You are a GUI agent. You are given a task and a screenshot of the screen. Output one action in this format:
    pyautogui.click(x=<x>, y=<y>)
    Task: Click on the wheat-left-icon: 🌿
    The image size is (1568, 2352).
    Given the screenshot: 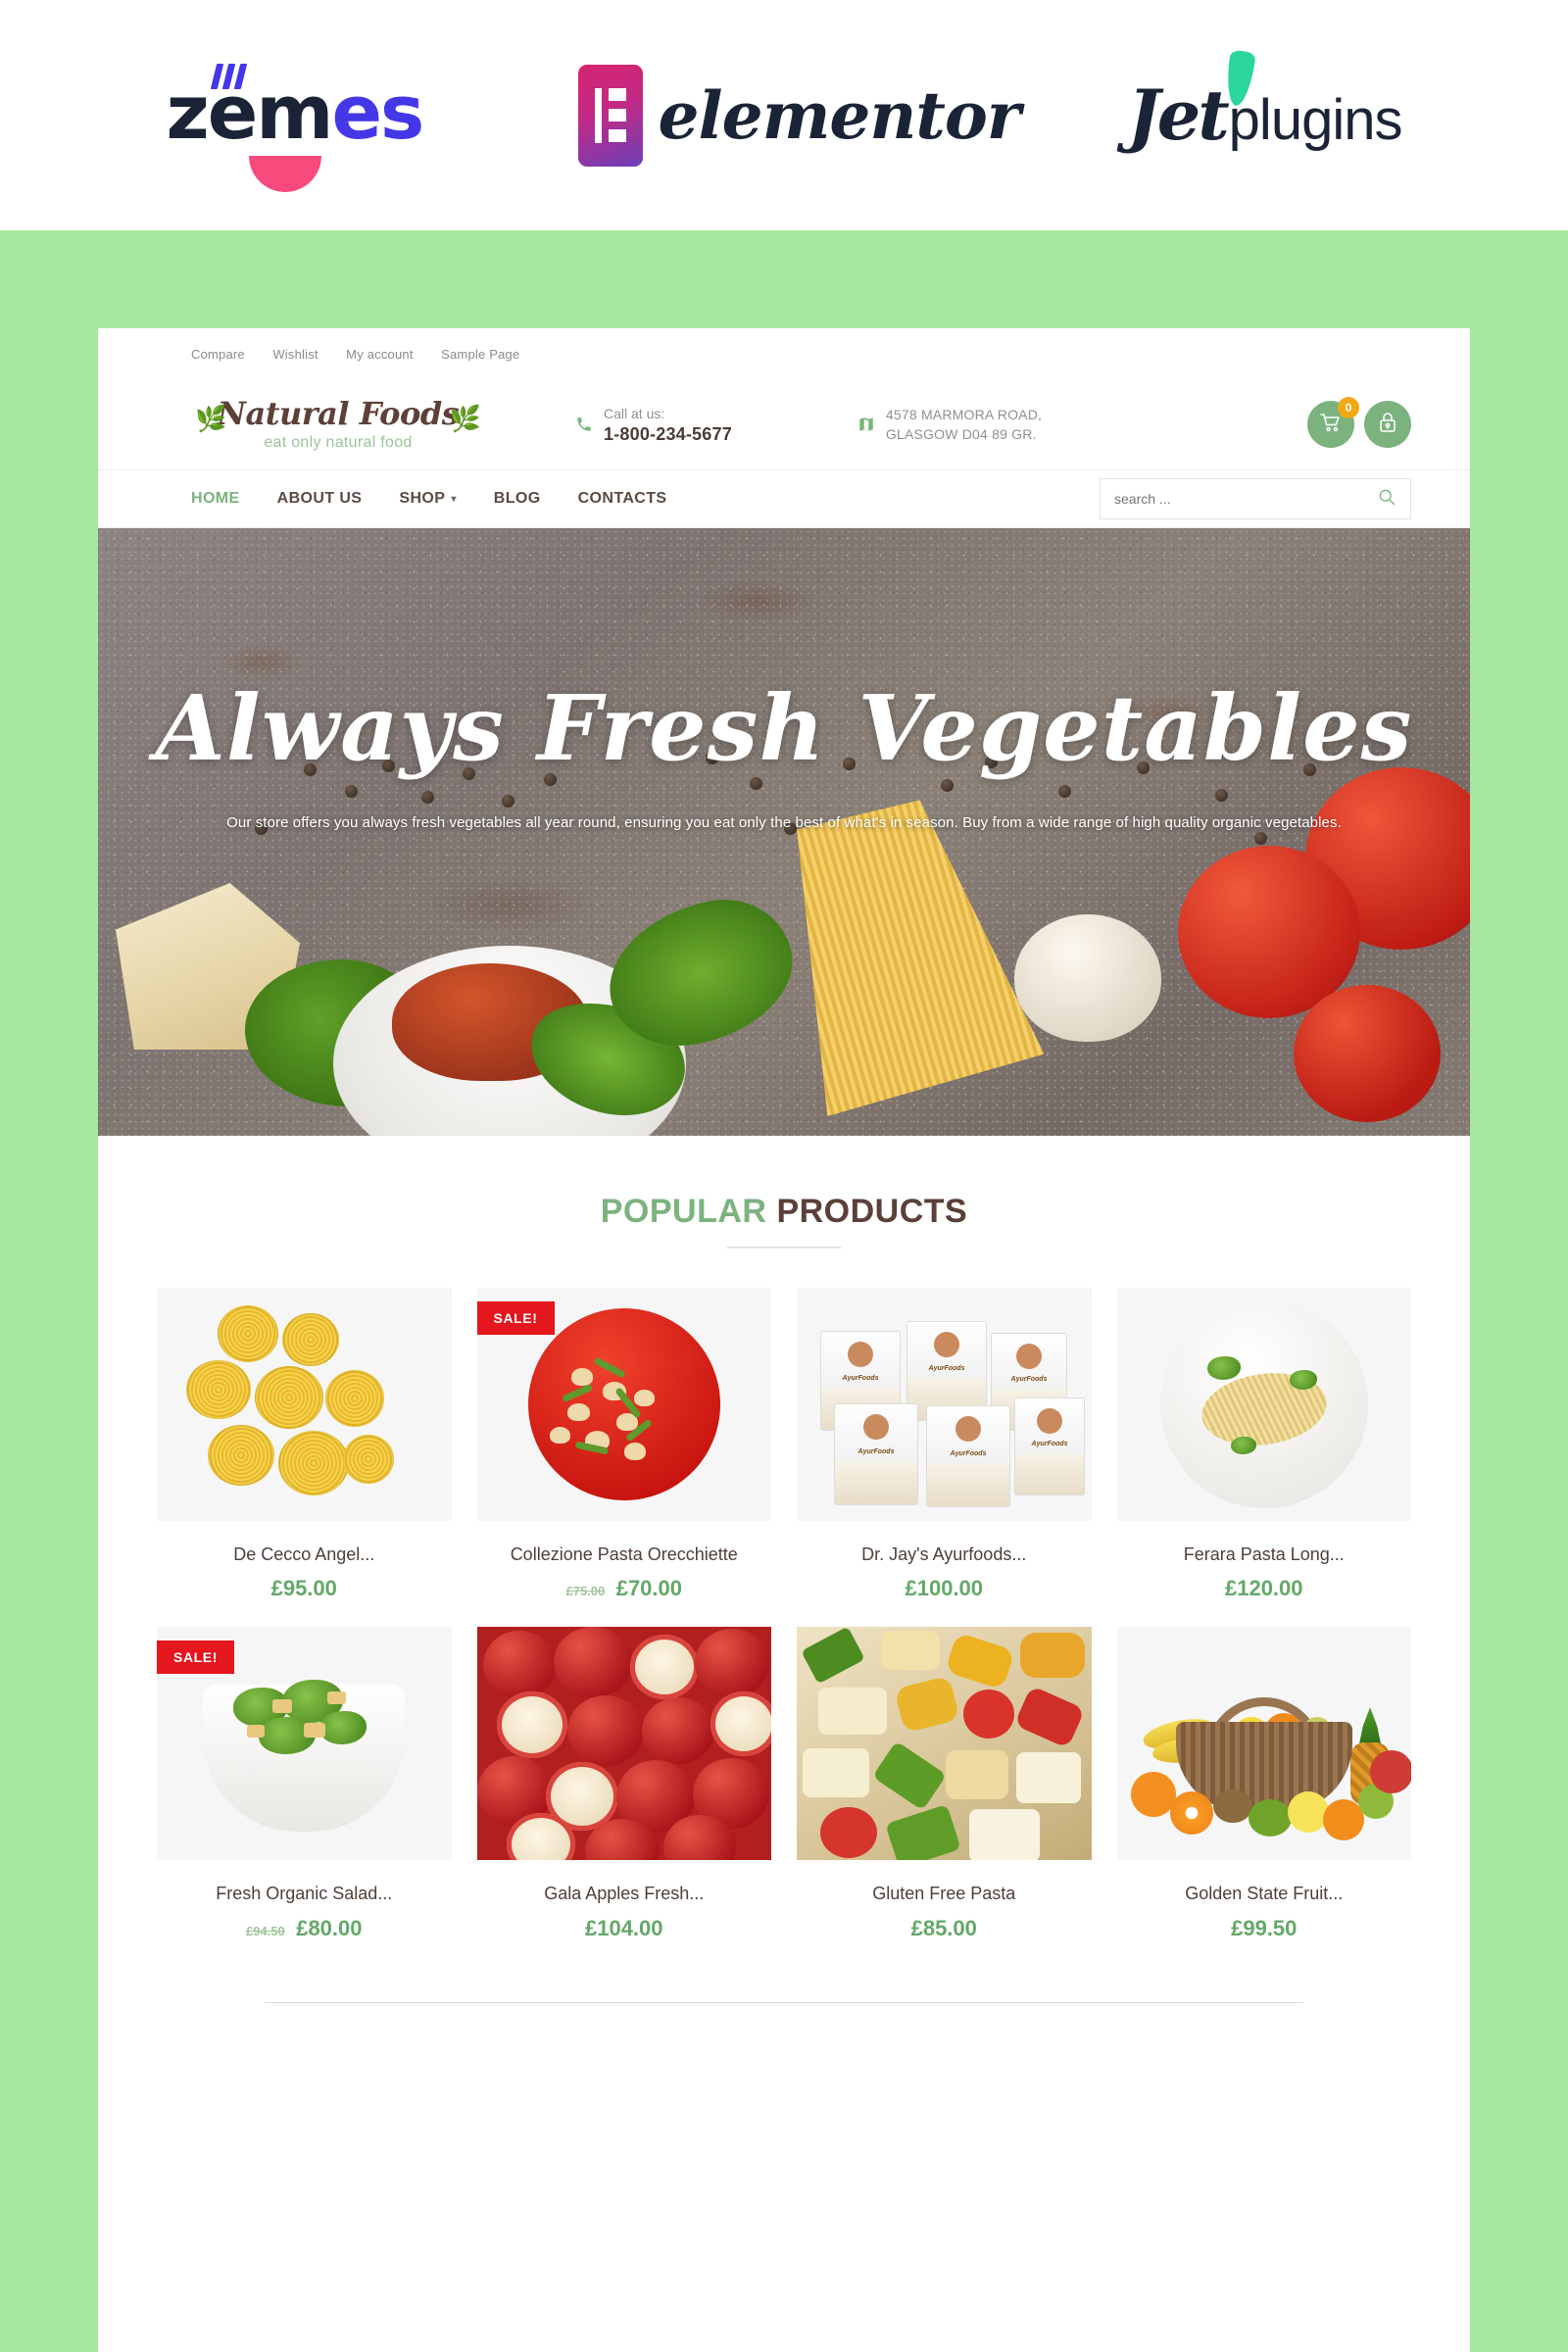 What is the action you would take?
    pyautogui.click(x=211, y=418)
    